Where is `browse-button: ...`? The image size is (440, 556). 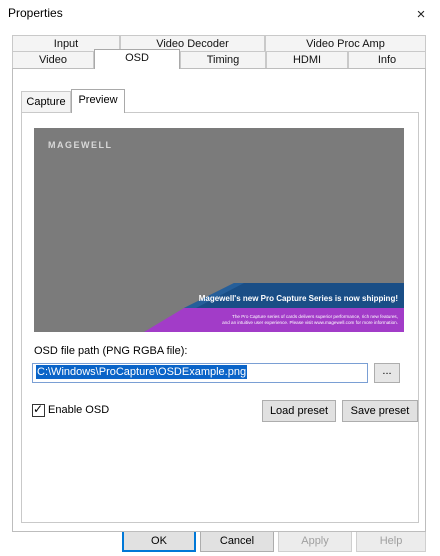
browse-button: ... is located at coordinates (387, 373).